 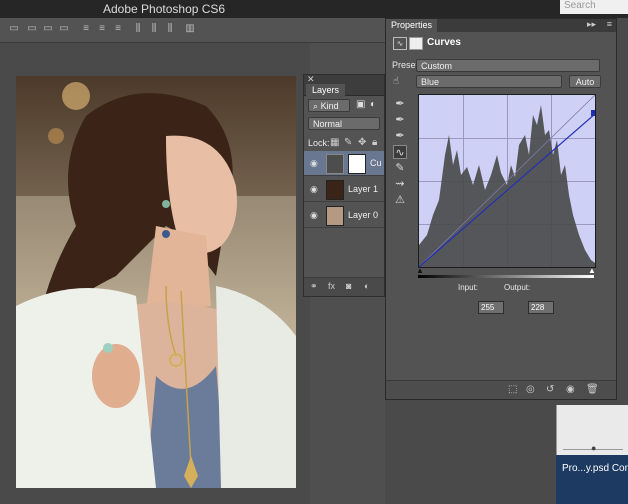 What do you see at coordinates (362, 142) in the screenshot?
I see `lock-move-icon: ✥` at bounding box center [362, 142].